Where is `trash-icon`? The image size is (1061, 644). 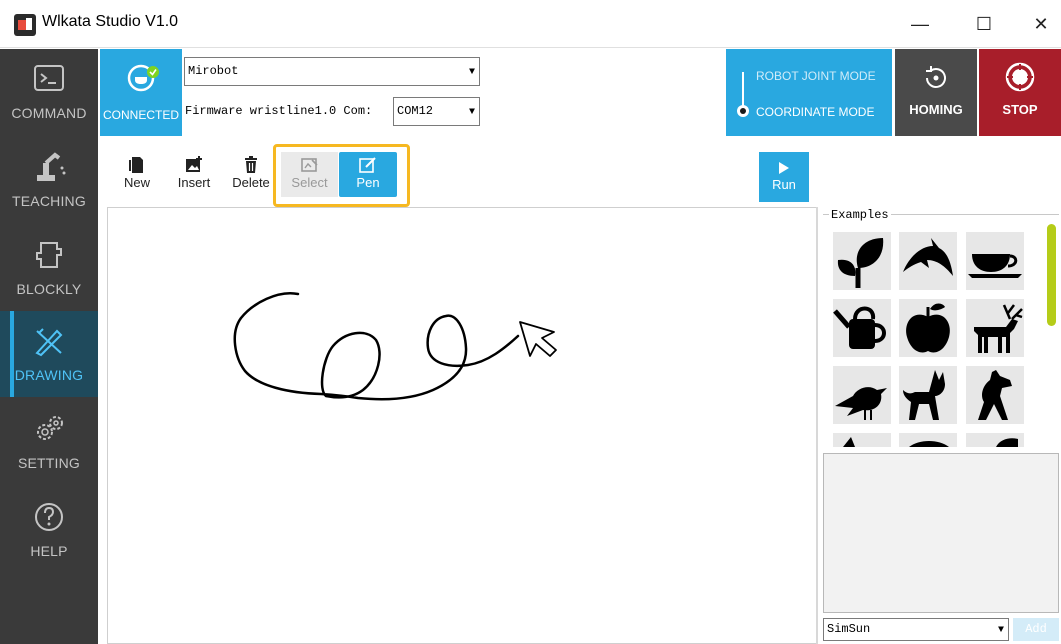
trash-icon is located at coordinates (251, 164).